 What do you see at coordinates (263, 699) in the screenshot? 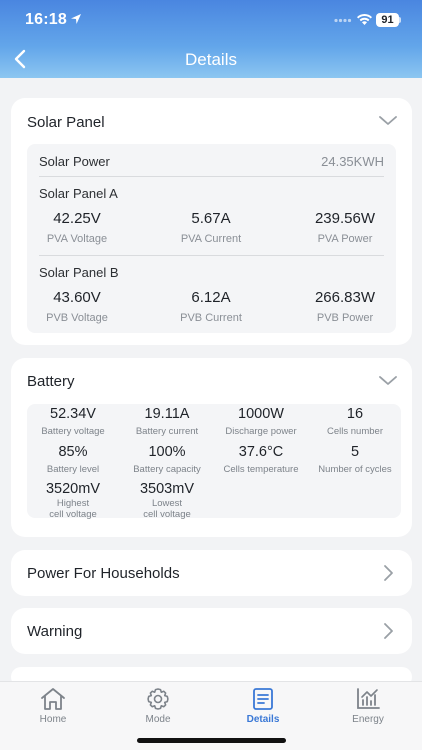
I see `document-icon` at bounding box center [263, 699].